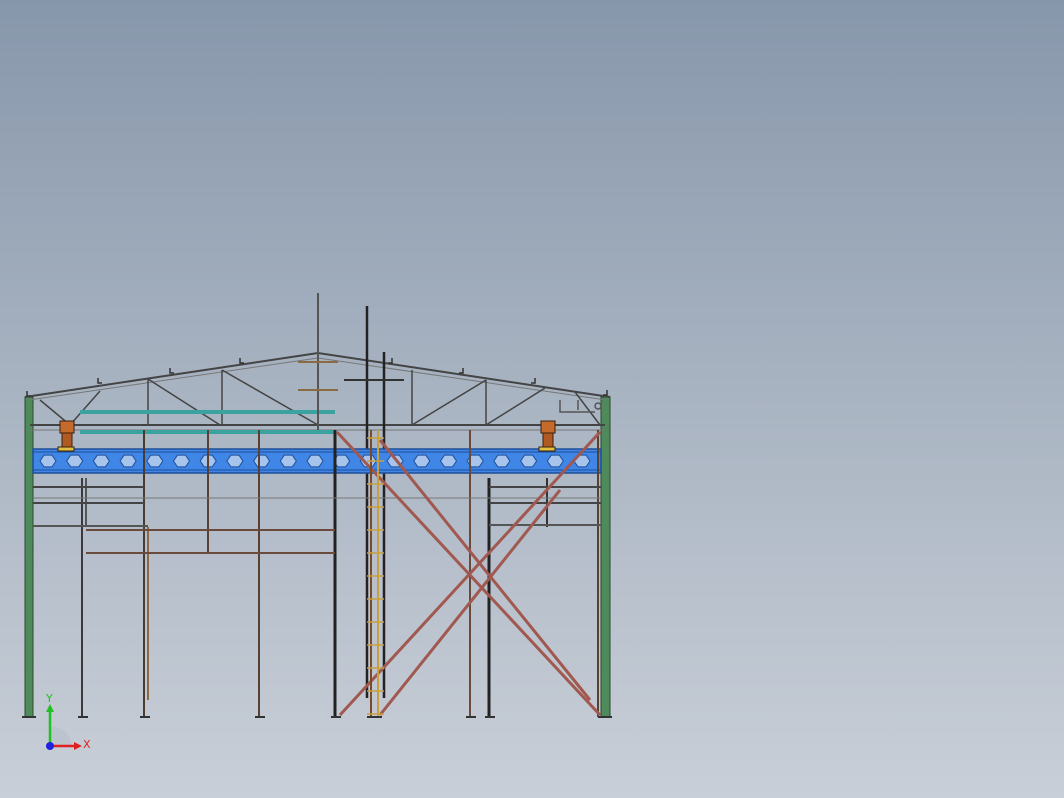  I want to click on right-corner-detail, so click(580, 406).